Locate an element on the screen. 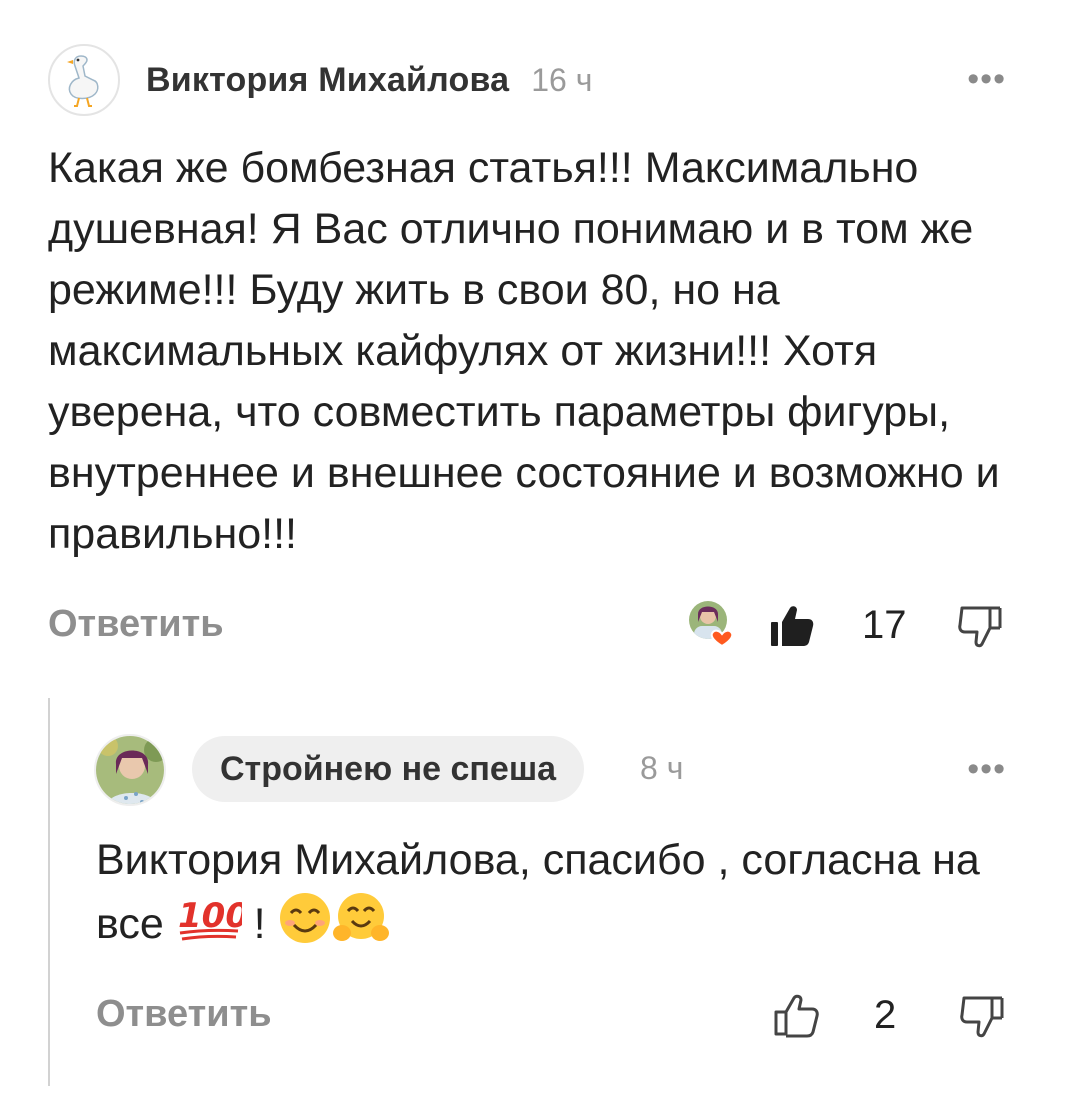  author-name: Стройнею не спеша is located at coordinates (388, 768).